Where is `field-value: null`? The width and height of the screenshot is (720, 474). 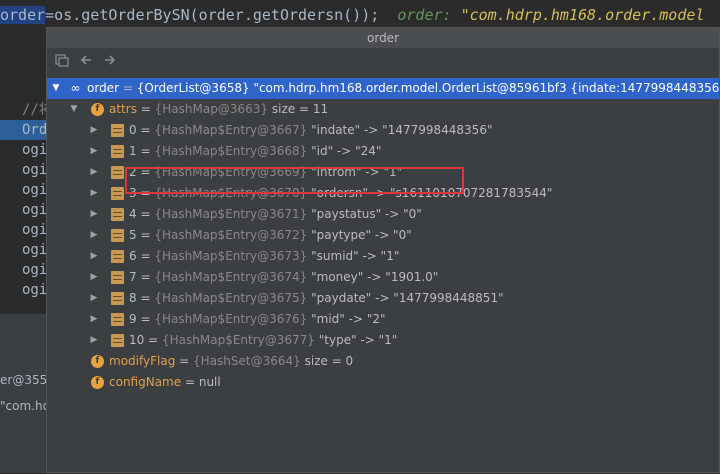
field-value: null is located at coordinates (209, 382).